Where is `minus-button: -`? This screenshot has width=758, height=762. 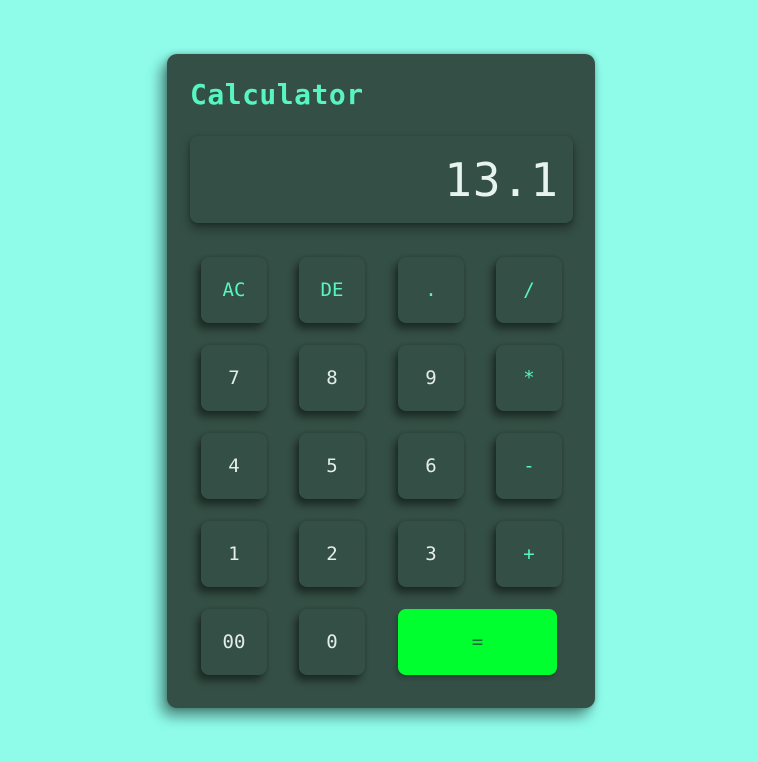 minus-button: - is located at coordinates (529, 466).